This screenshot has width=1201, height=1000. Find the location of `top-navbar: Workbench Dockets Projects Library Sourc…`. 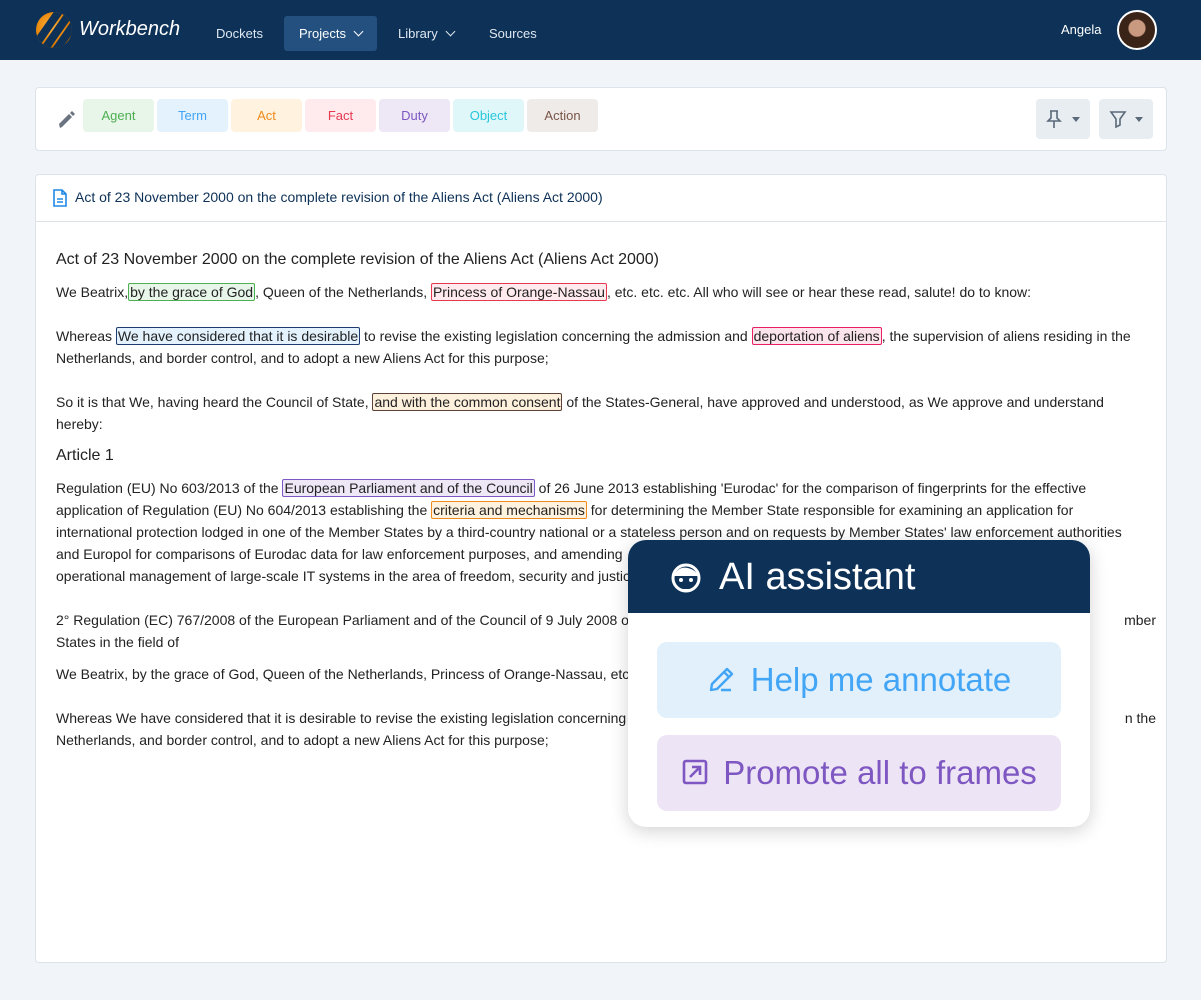

top-navbar: Workbench Dockets Projects Library Sourc… is located at coordinates (600, 30).